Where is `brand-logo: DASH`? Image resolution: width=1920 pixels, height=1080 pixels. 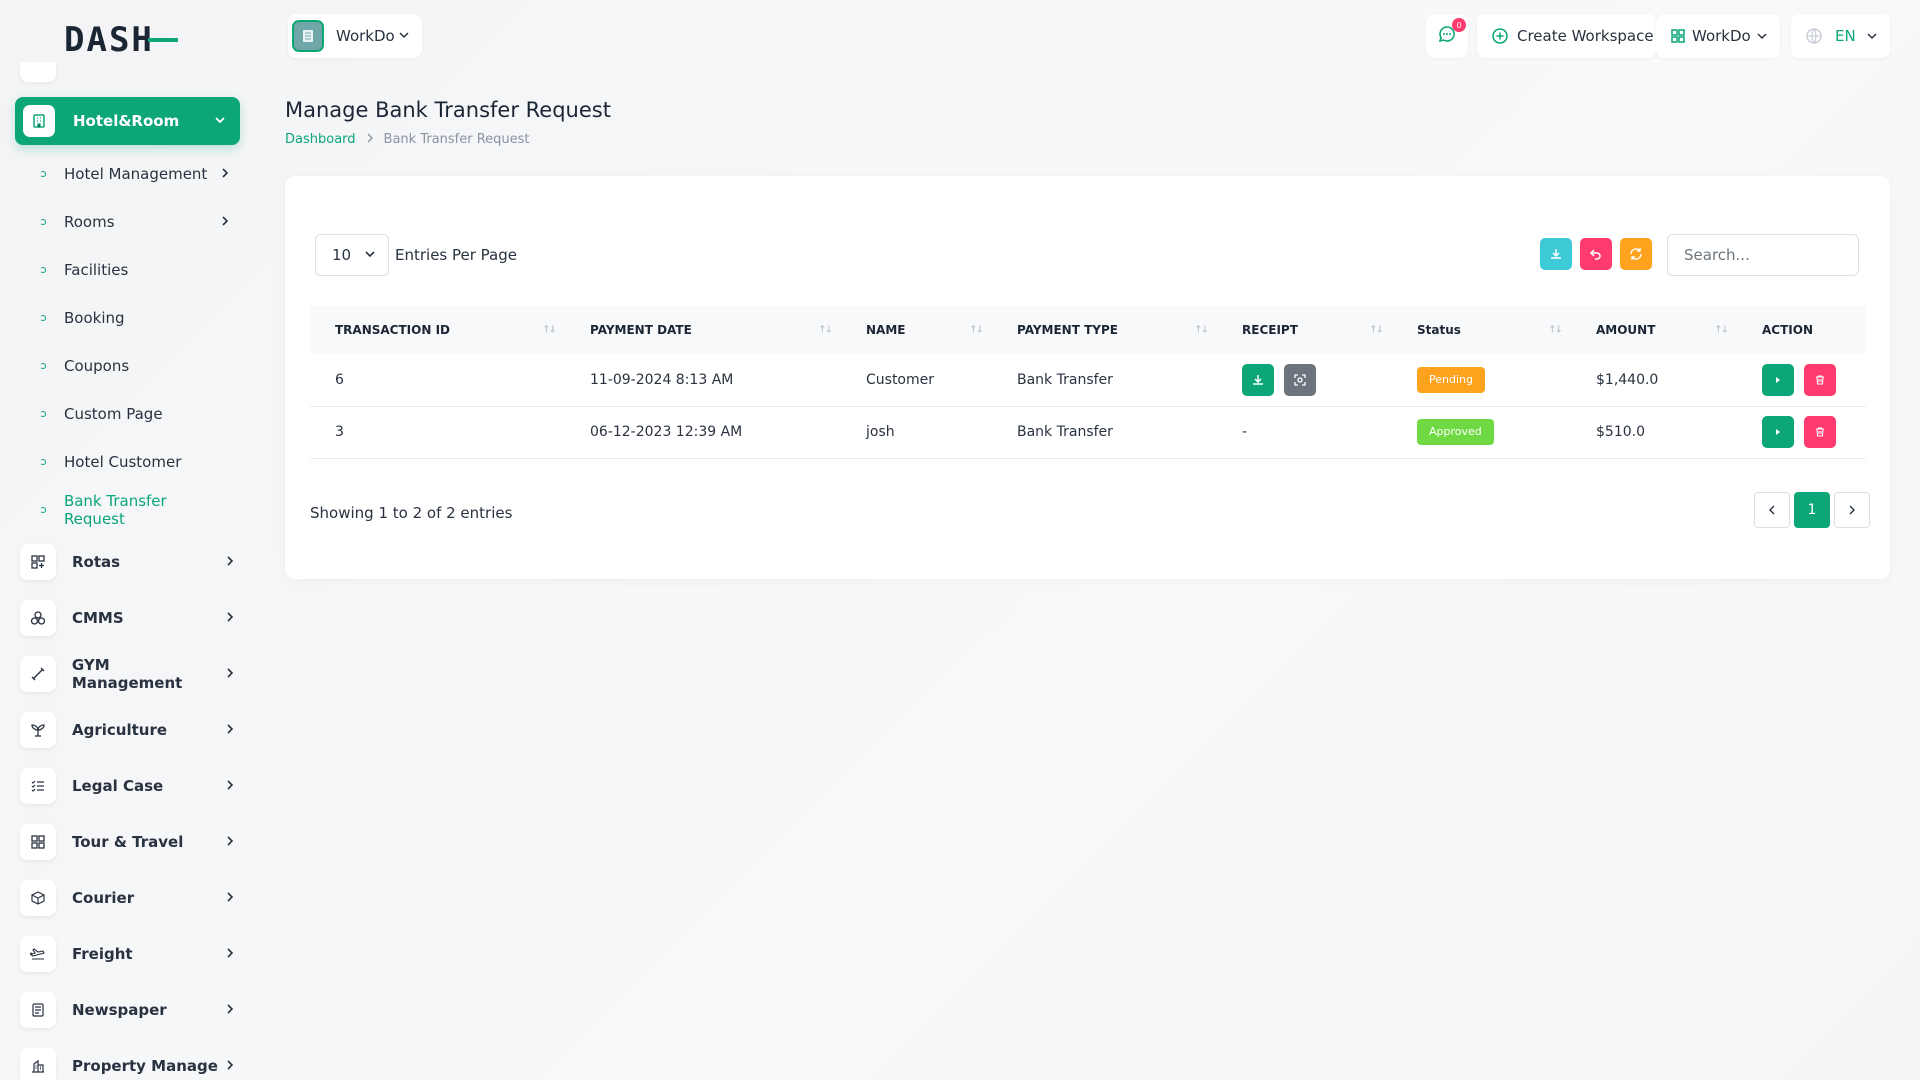
brand-logo: DASH is located at coordinates (128, 40).